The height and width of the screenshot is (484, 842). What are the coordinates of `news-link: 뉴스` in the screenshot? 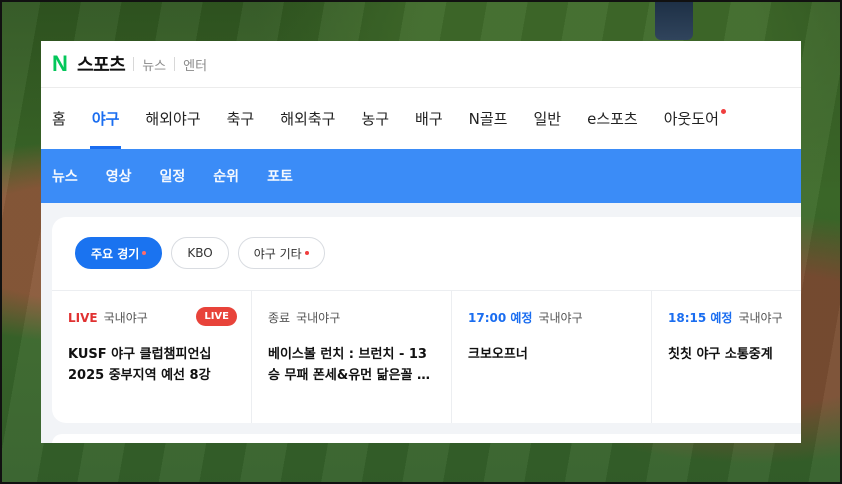 It's located at (154, 64).